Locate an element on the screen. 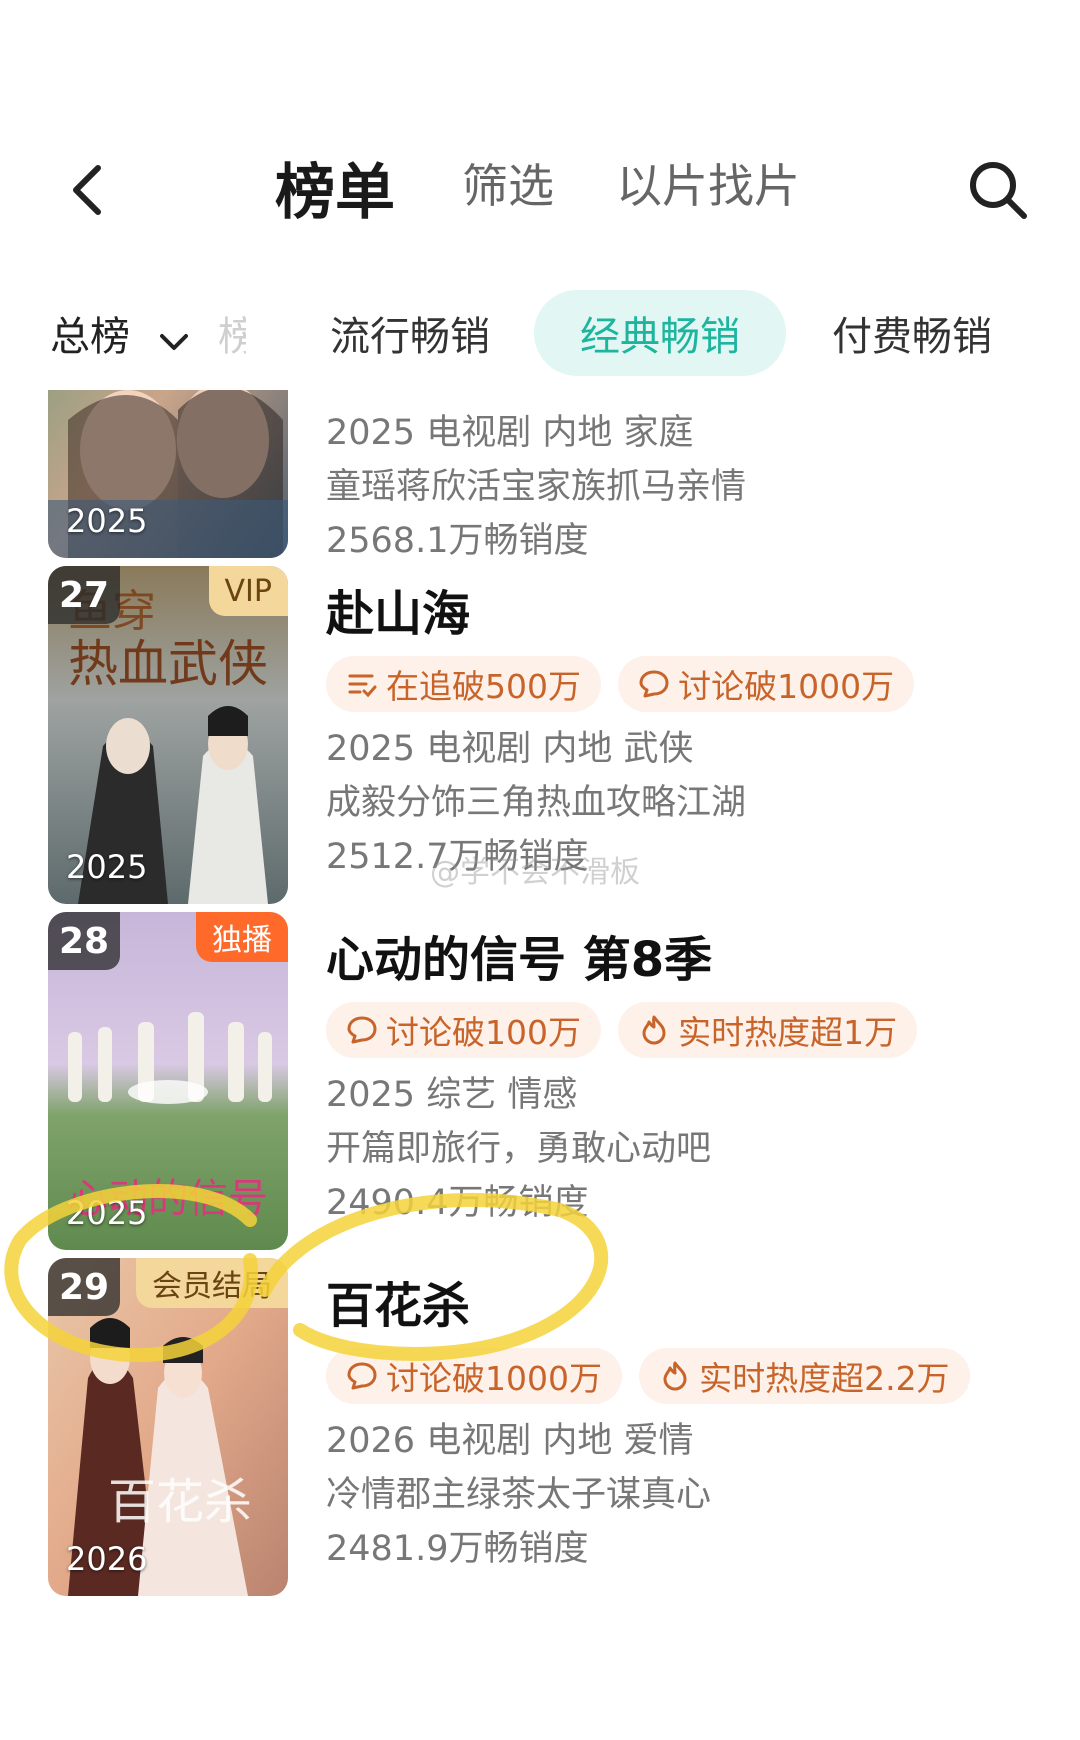 This screenshot has height=1740, width=1080. exclusive-badge: 独播 is located at coordinates (242, 937).